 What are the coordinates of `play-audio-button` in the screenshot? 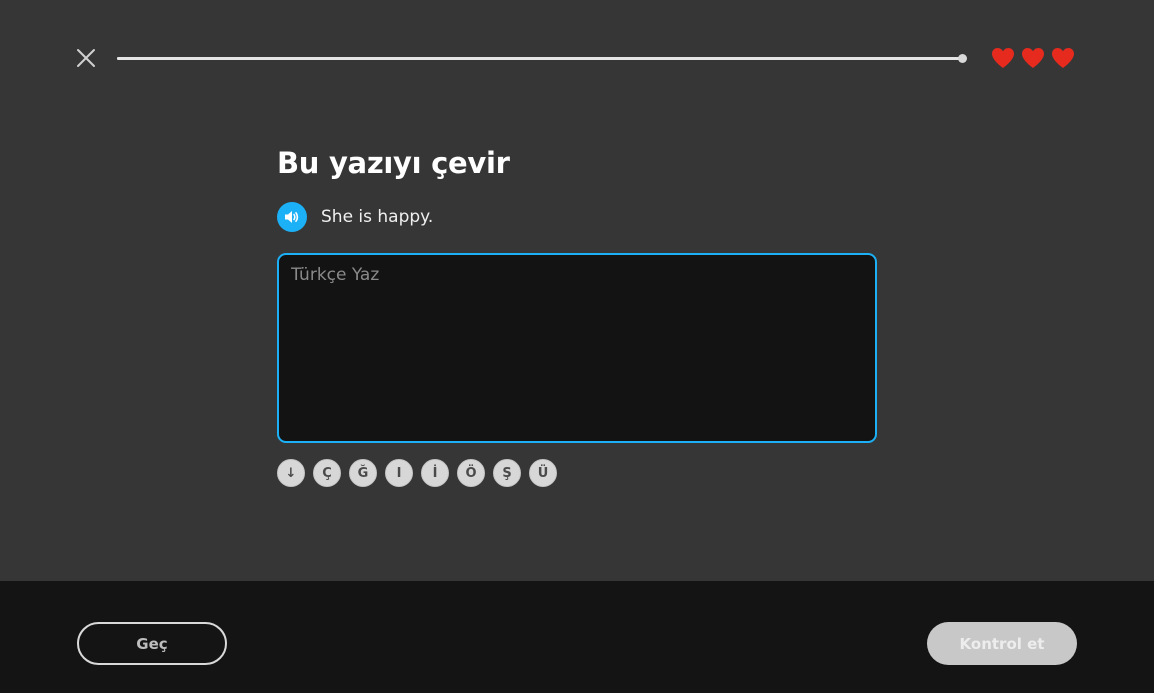 It's located at (292, 217).